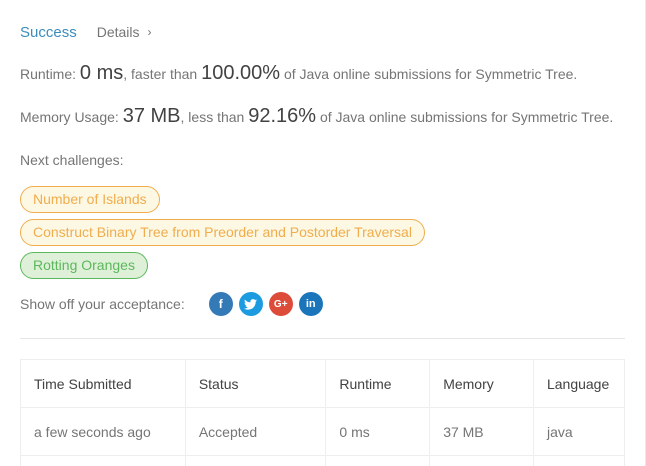 Image resolution: width=646 pixels, height=466 pixels. I want to click on challenge-tag-rotting-oranges: Rotting Oranges, so click(84, 265).